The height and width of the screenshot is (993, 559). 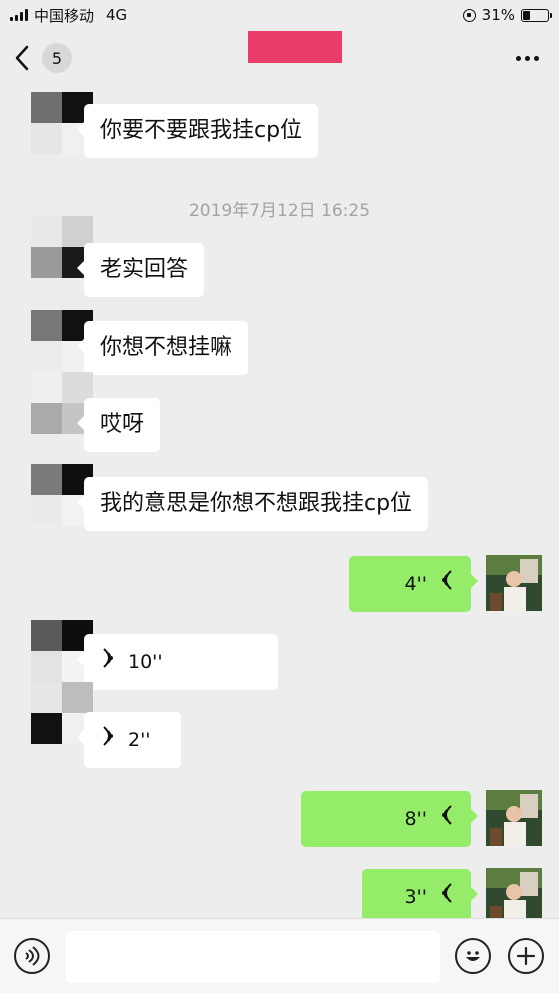 I want to click on more-dots-icon, so click(x=527, y=58).